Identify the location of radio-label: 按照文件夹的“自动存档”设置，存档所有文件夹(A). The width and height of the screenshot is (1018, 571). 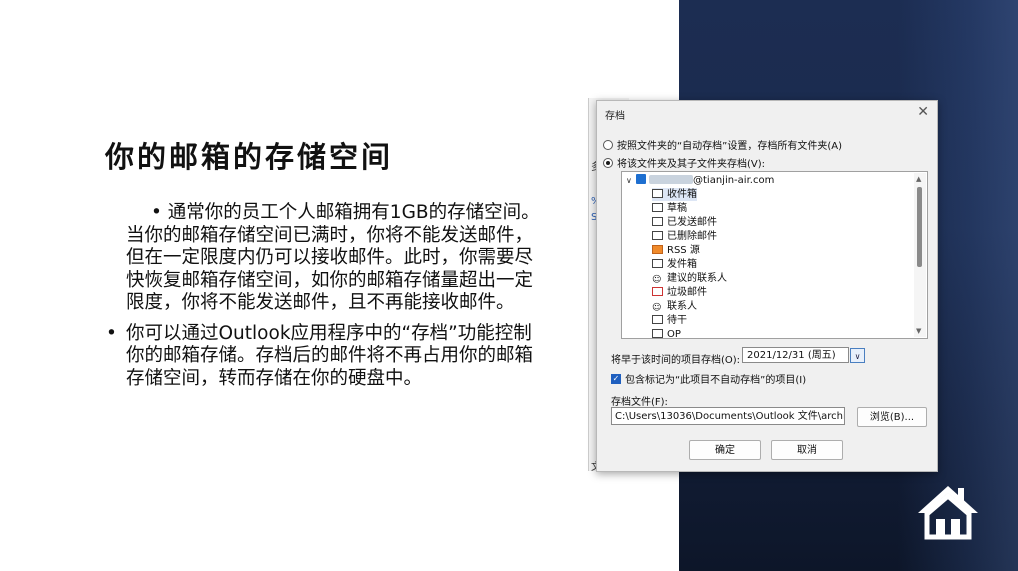
(730, 146).